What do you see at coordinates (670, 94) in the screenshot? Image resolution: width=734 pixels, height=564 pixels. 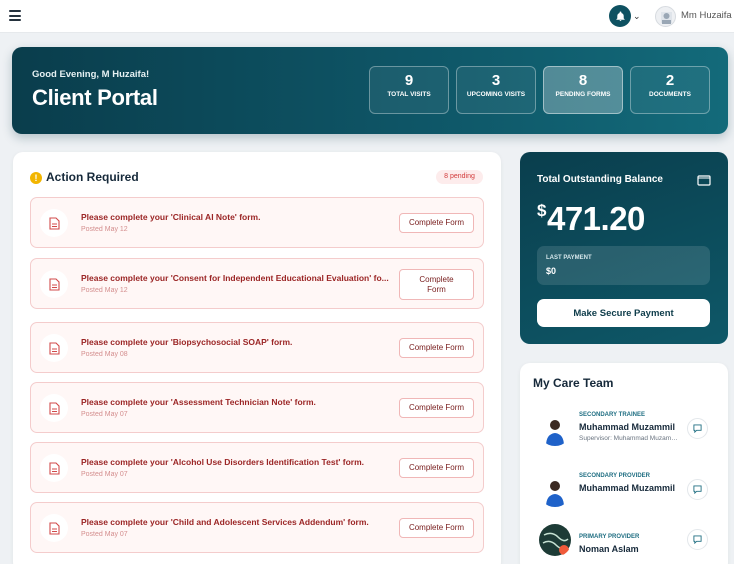 I see `stat-label: DOCUMENTS` at bounding box center [670, 94].